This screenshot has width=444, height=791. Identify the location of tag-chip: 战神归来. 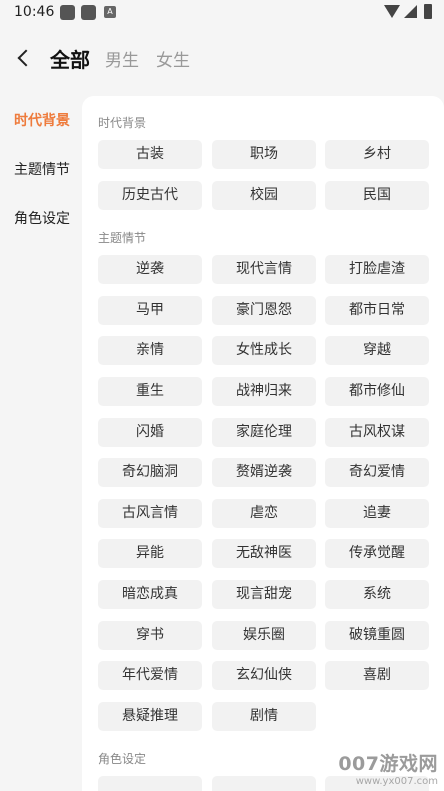
(264, 391).